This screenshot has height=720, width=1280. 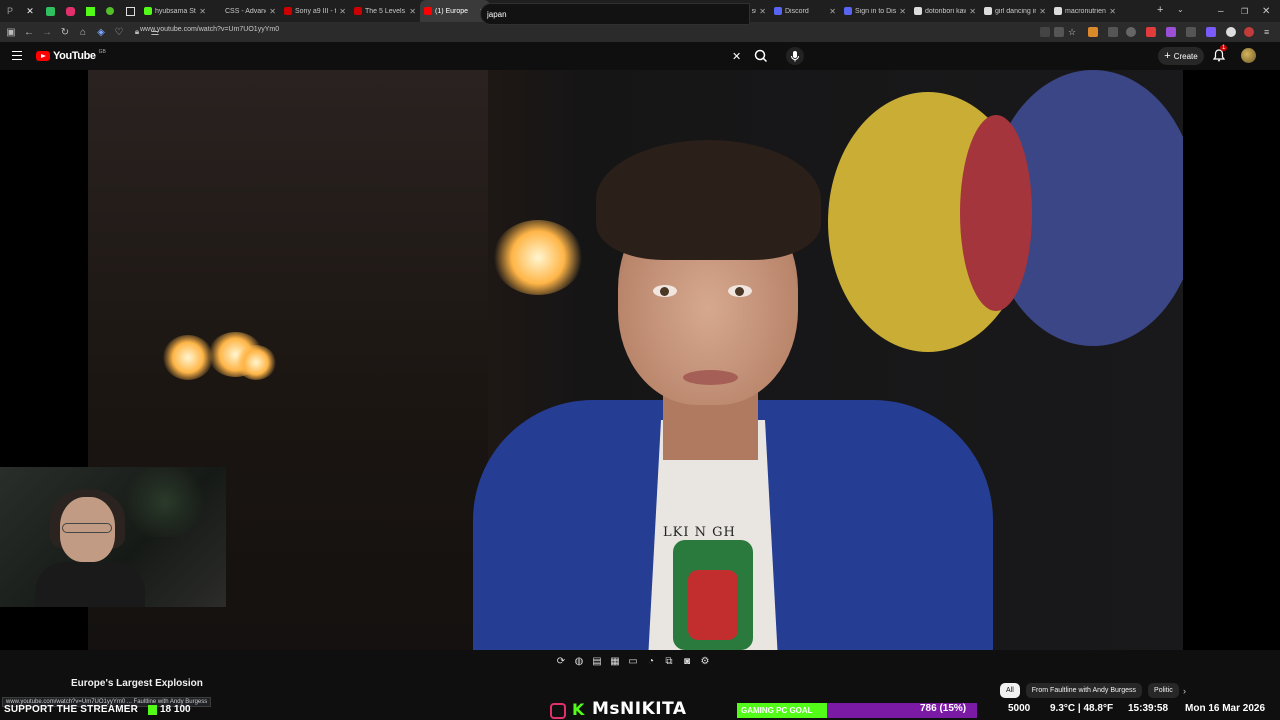 What do you see at coordinates (1059, 32) in the screenshot?
I see `reader-icon` at bounding box center [1059, 32].